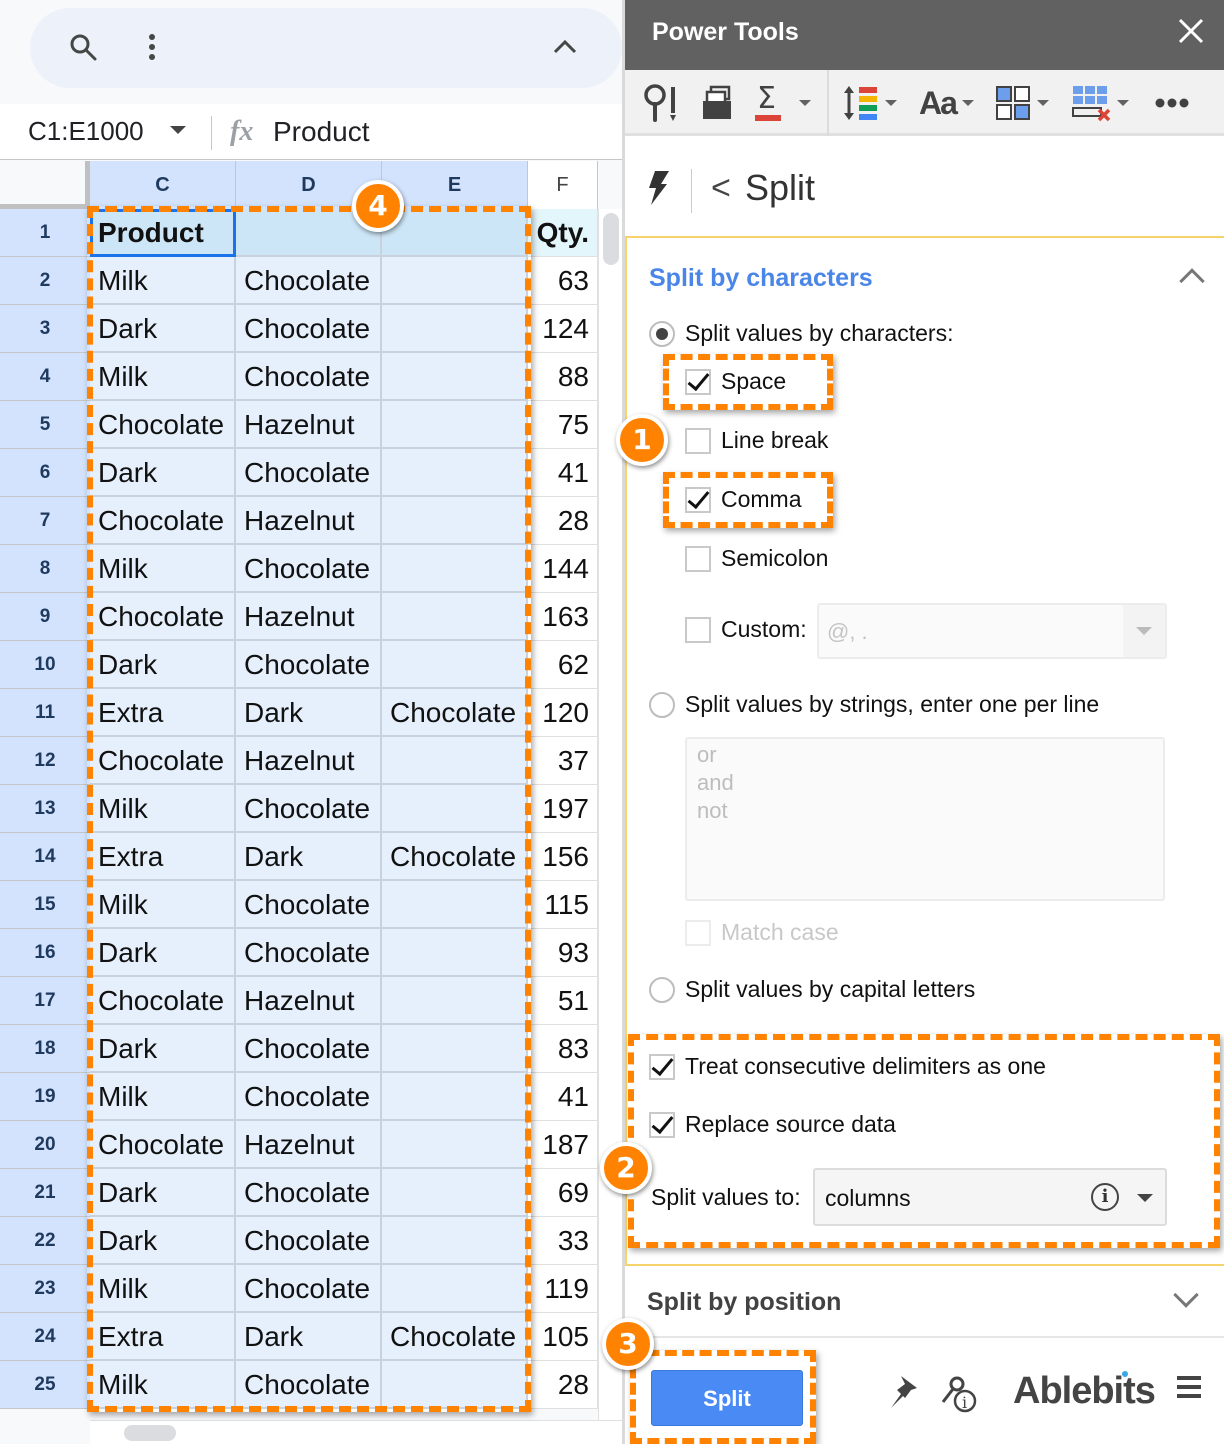  Describe the element at coordinates (163, 1337) in the screenshot. I see `cell-c: Extra` at that location.